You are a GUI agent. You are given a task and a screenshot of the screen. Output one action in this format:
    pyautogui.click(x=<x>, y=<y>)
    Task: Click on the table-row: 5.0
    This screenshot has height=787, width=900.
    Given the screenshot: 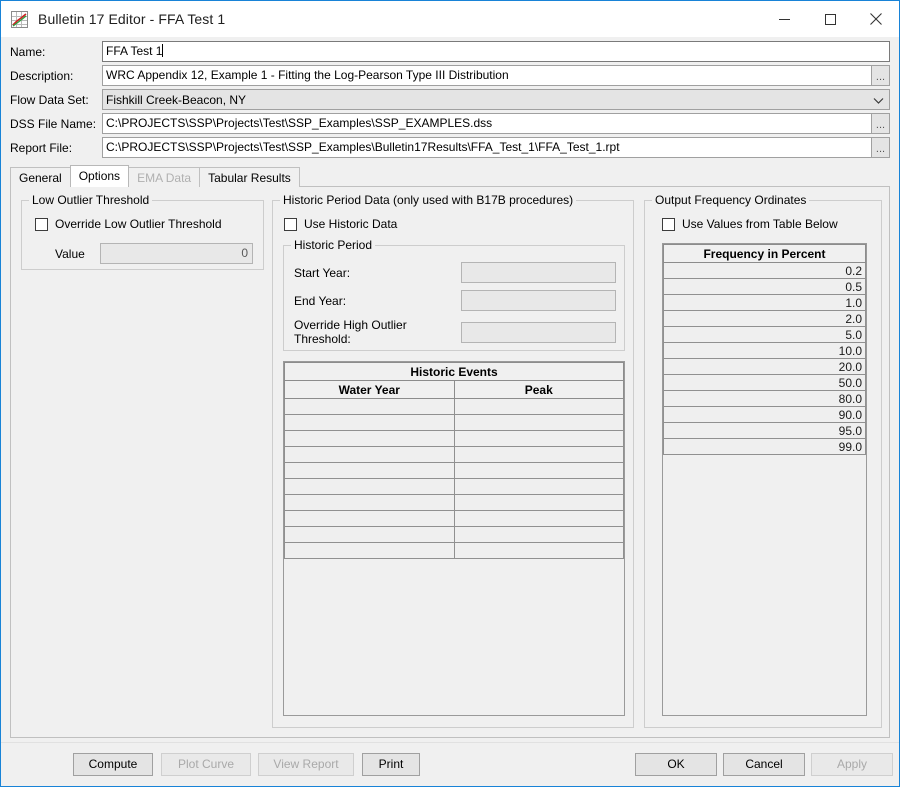 What is the action you would take?
    pyautogui.click(x=764, y=334)
    